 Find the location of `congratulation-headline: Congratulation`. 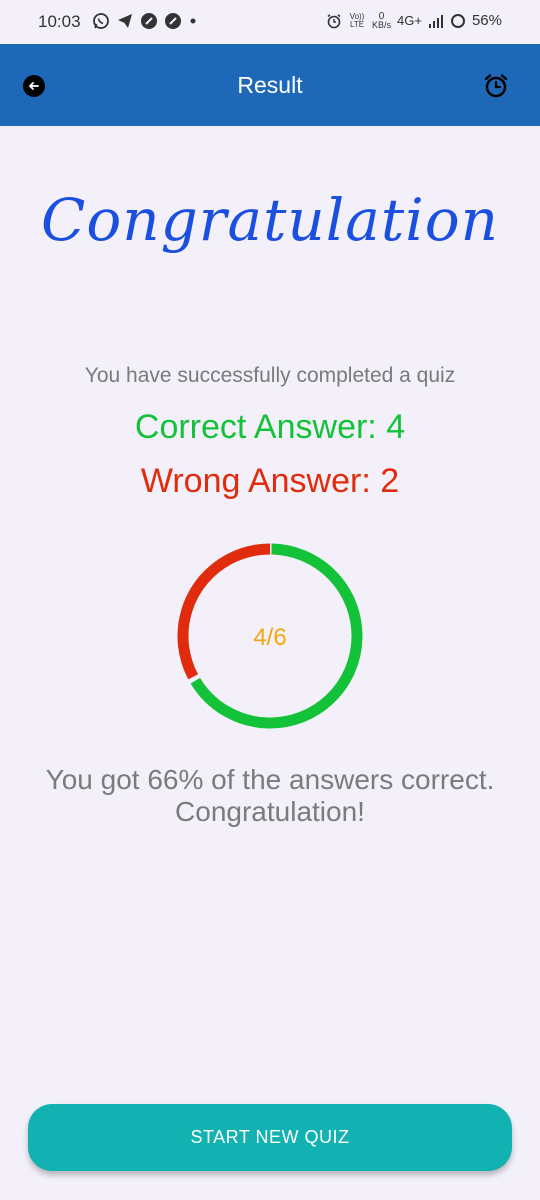

congratulation-headline: Congratulation is located at coordinates (269, 220).